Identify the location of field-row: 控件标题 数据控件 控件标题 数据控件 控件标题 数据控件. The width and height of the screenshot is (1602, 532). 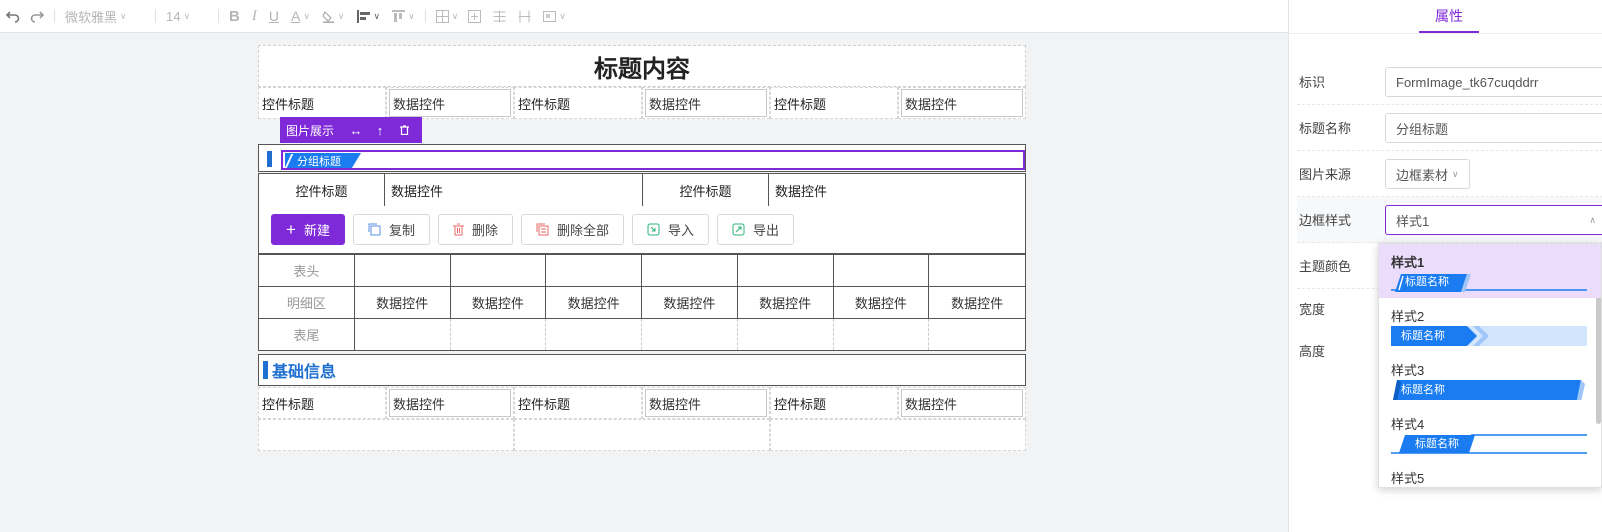
(642, 403).